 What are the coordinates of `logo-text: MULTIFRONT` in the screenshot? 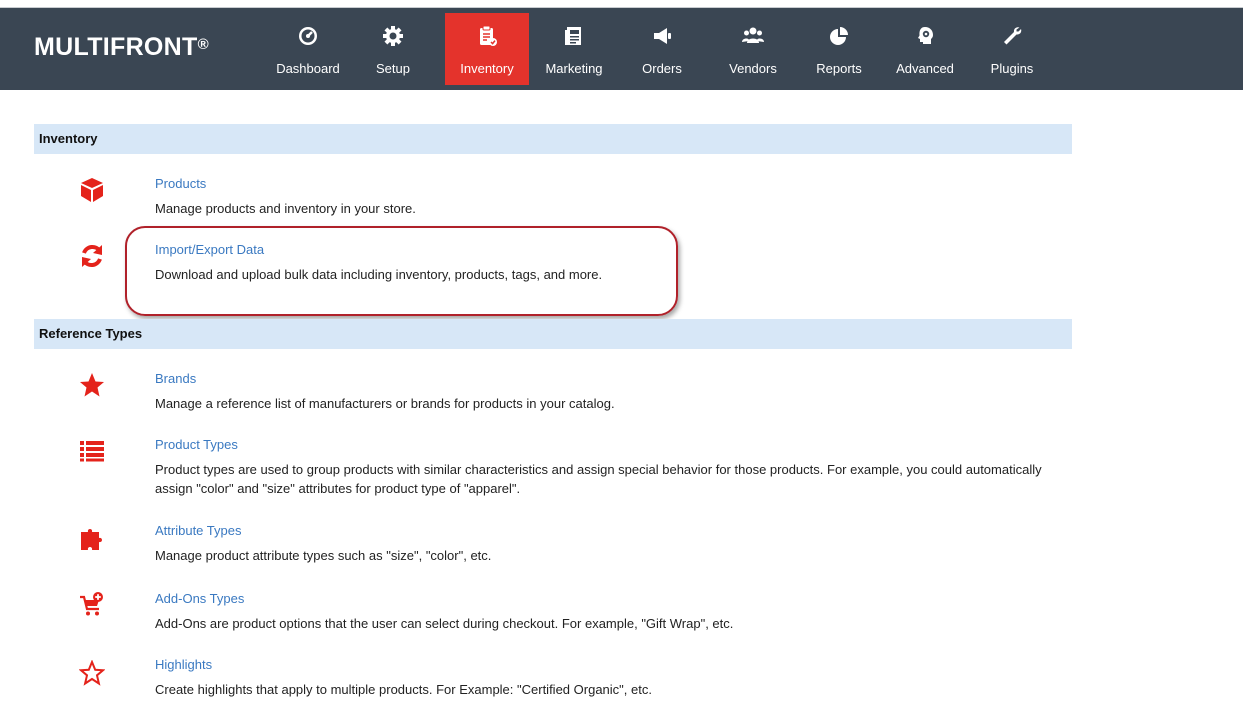 It's located at (116, 47).